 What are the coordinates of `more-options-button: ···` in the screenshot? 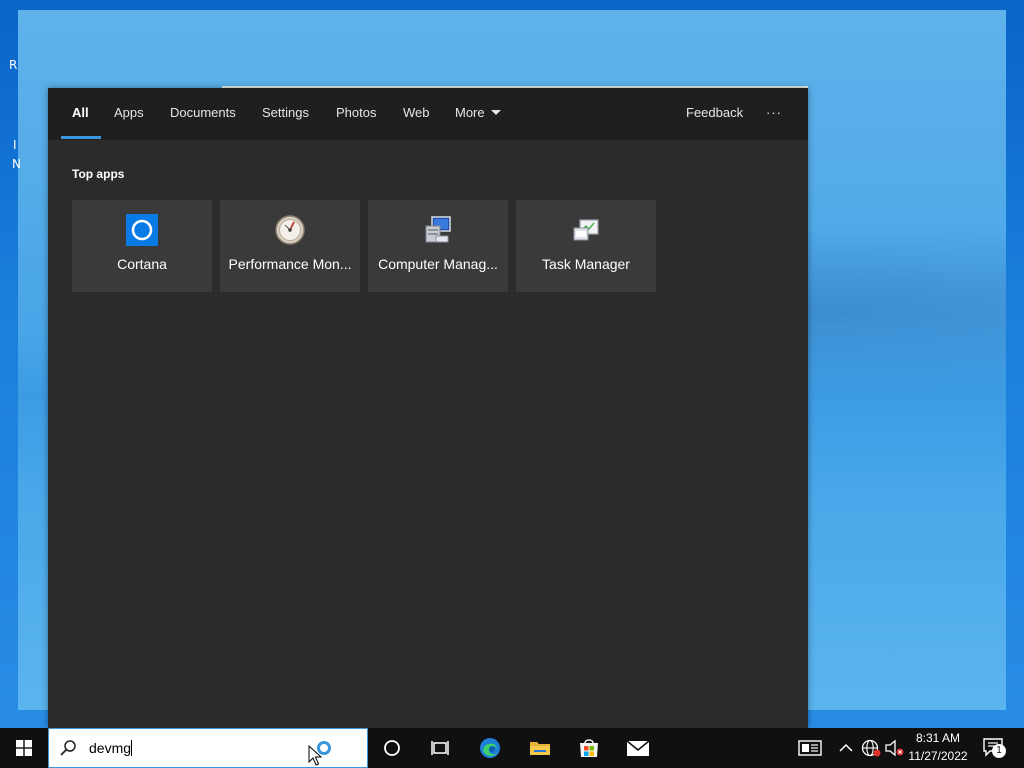 It's located at (774, 115).